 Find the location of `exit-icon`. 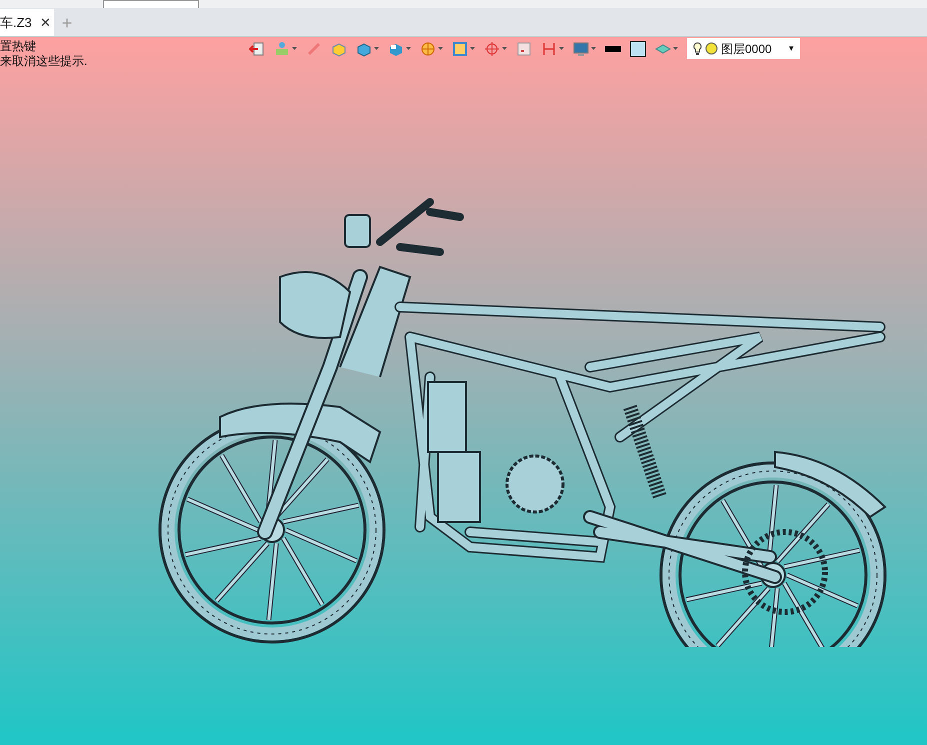

exit-icon is located at coordinates (257, 48).